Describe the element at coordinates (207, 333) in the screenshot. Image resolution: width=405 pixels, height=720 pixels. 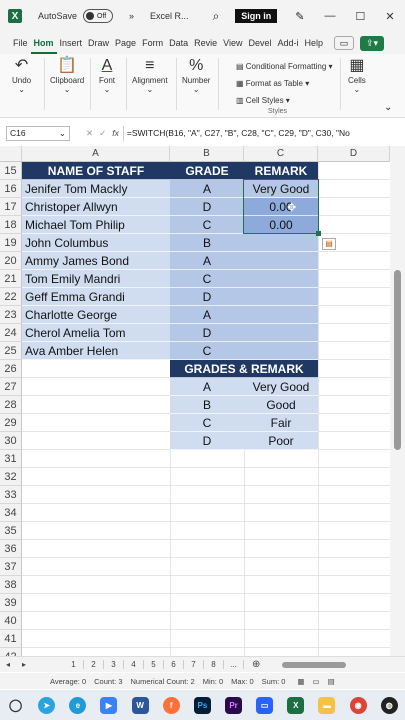
I see `grade-cell: D` at that location.